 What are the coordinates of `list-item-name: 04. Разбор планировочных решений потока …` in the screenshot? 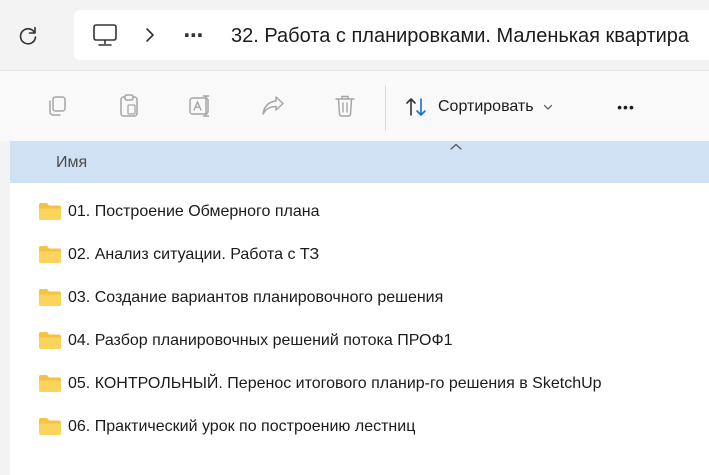 It's located at (260, 340).